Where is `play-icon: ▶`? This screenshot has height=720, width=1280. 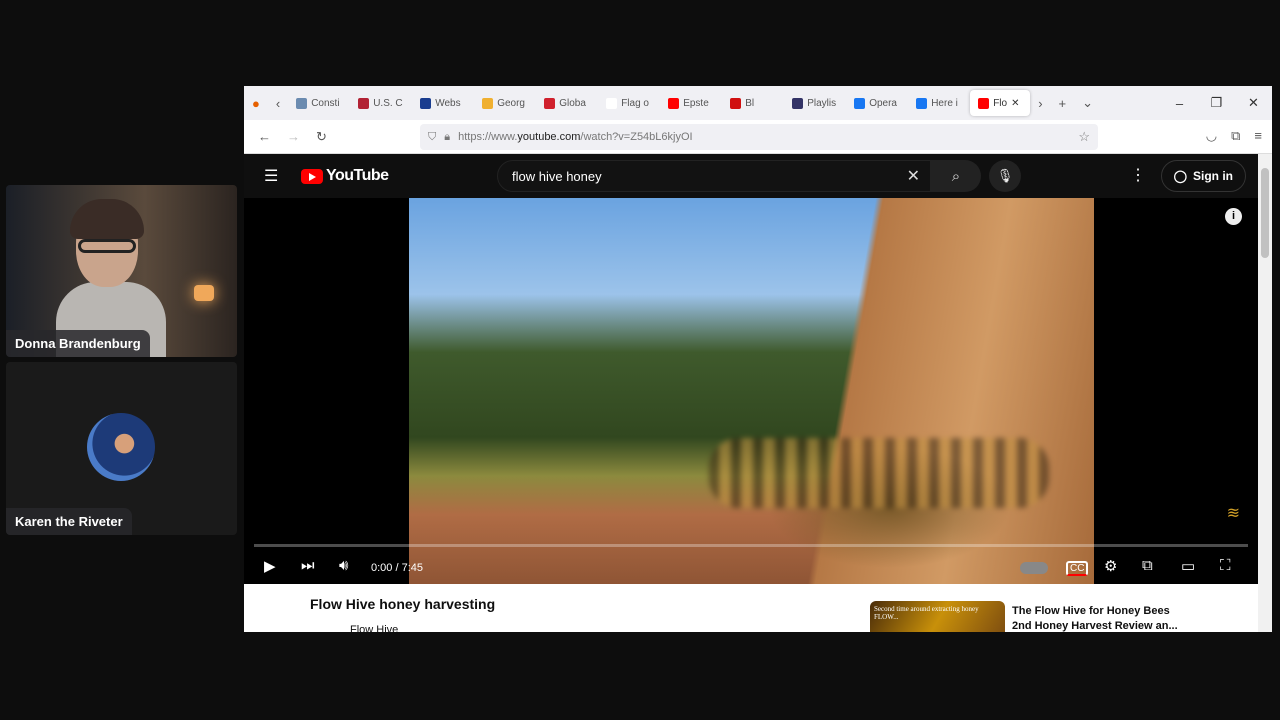
play-icon: ▶ is located at coordinates (270, 566).